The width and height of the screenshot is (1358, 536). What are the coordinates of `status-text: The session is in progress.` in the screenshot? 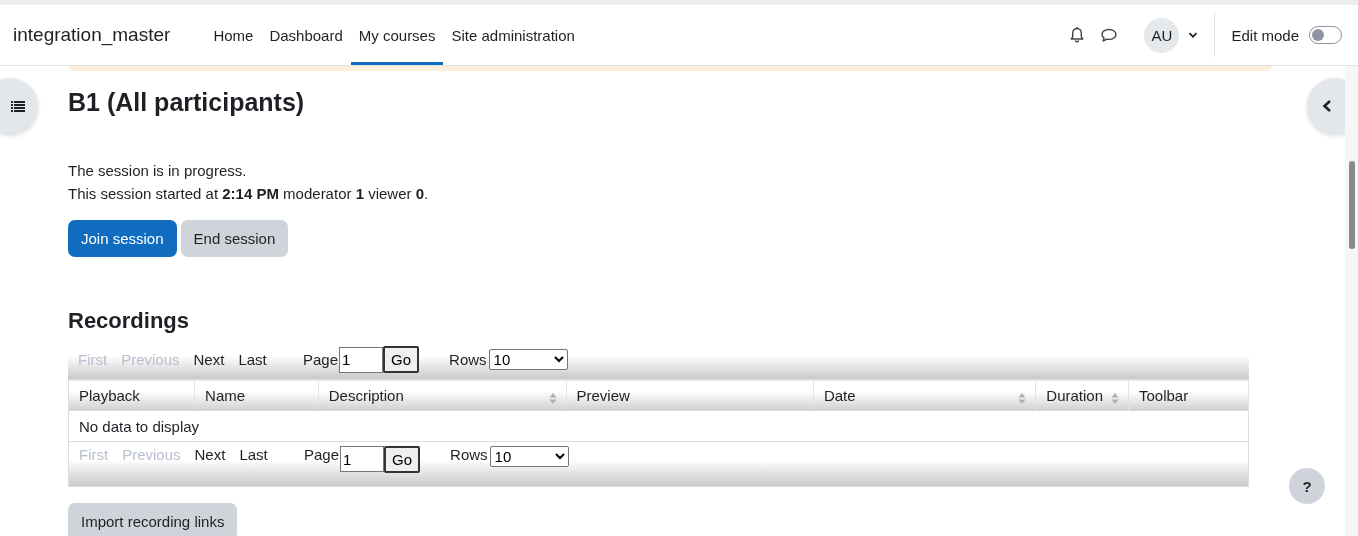 It's located at (158, 171).